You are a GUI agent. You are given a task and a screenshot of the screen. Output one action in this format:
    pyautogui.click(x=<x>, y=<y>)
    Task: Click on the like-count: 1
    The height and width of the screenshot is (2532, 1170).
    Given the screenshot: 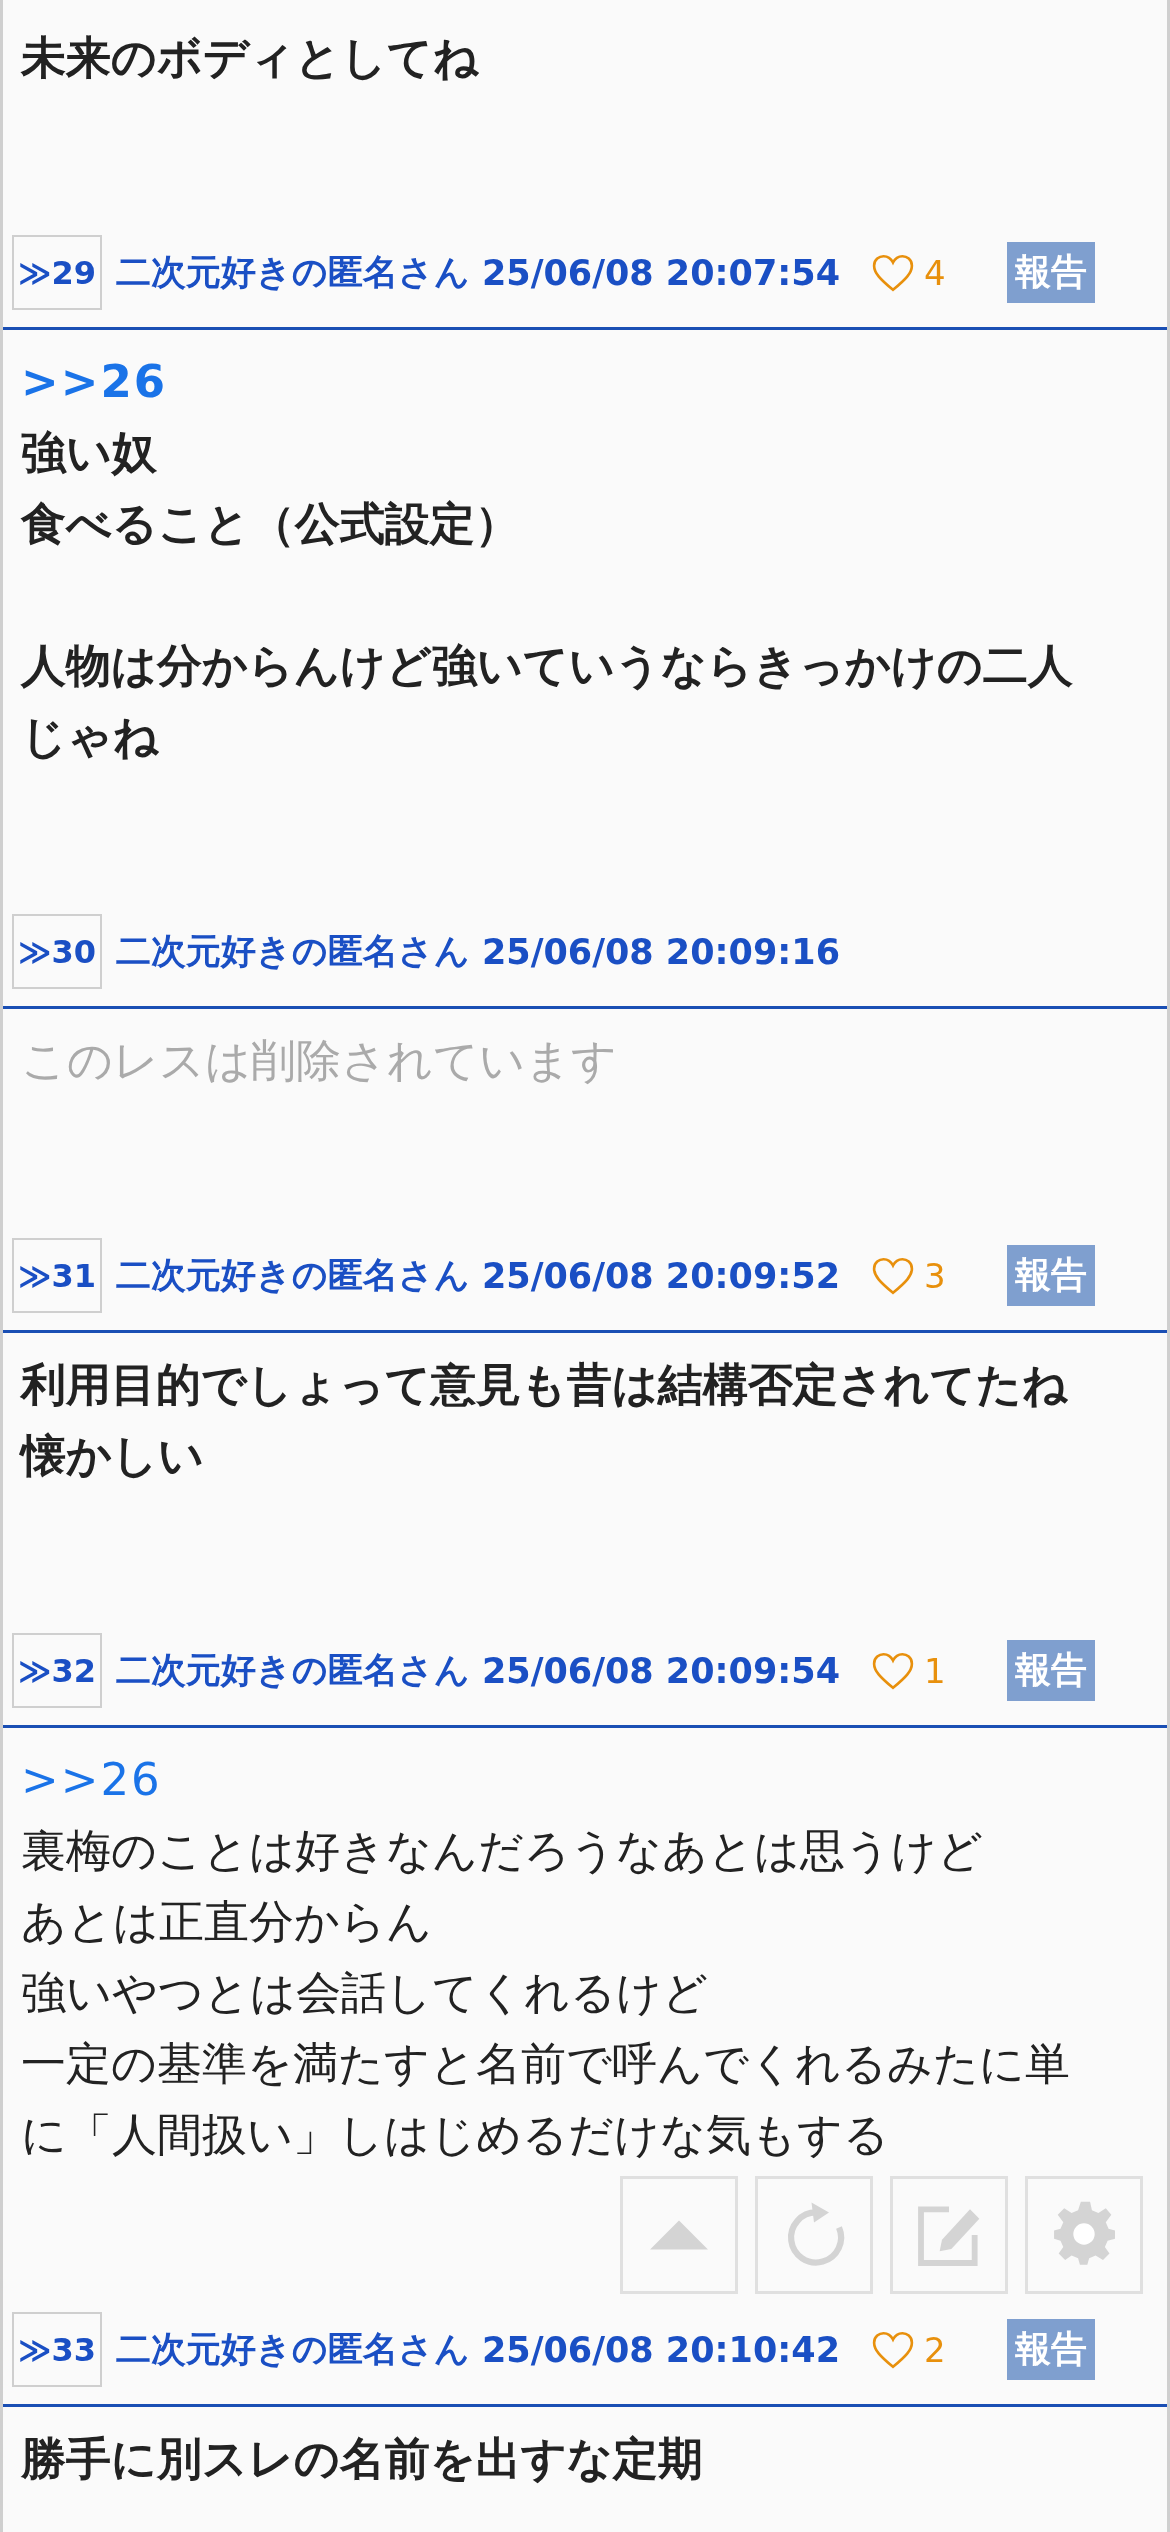 What is the action you would take?
    pyautogui.click(x=935, y=1670)
    